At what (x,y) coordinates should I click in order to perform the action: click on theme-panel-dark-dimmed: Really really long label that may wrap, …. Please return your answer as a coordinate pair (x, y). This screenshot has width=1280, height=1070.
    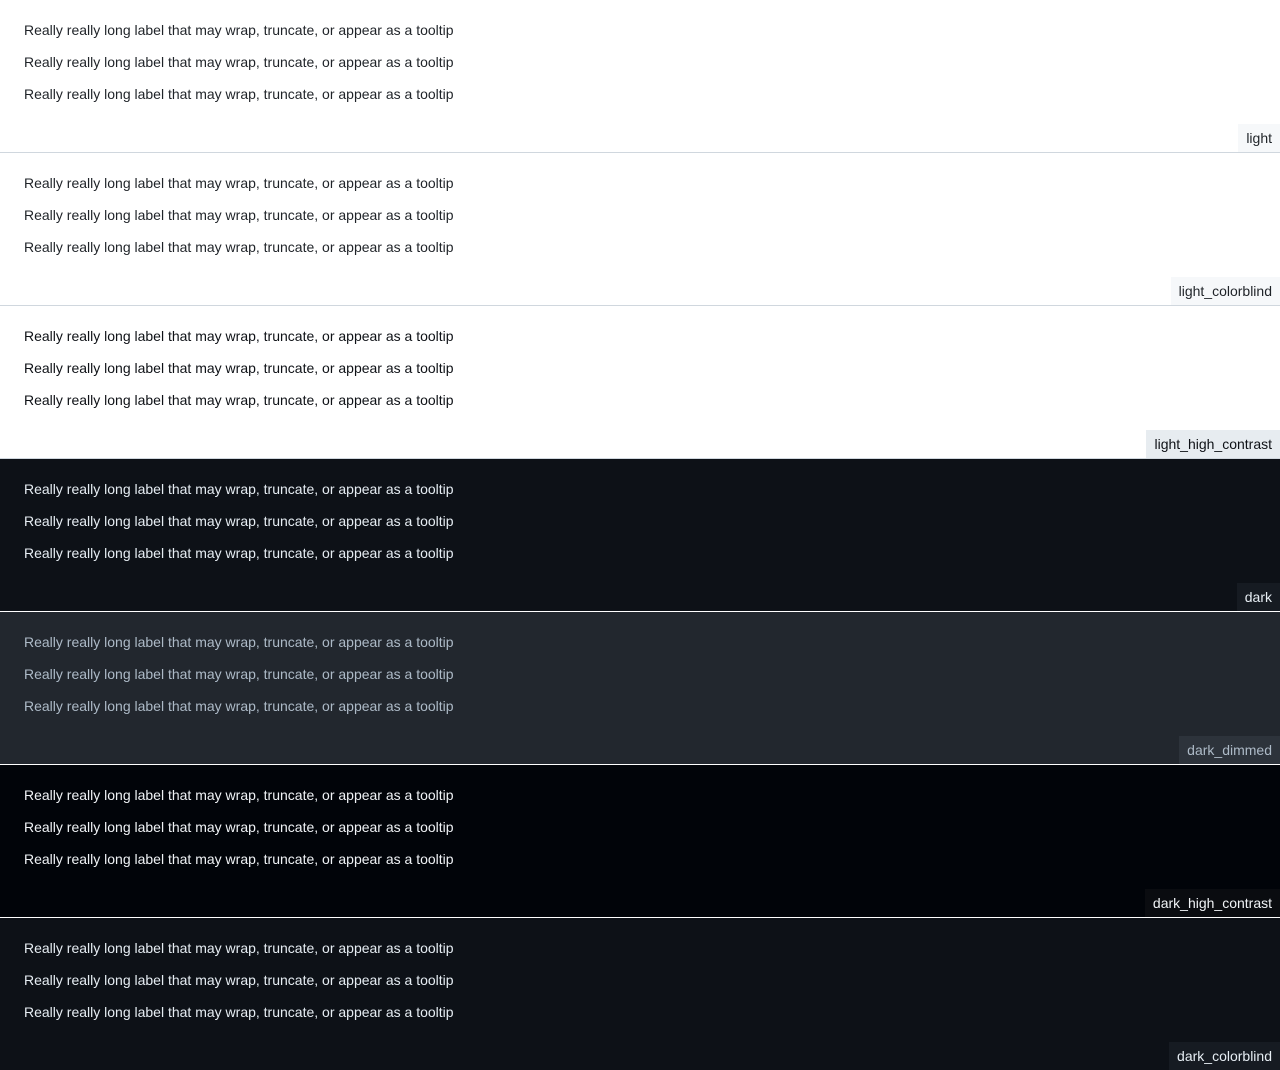
    Looking at the image, I should click on (640, 688).